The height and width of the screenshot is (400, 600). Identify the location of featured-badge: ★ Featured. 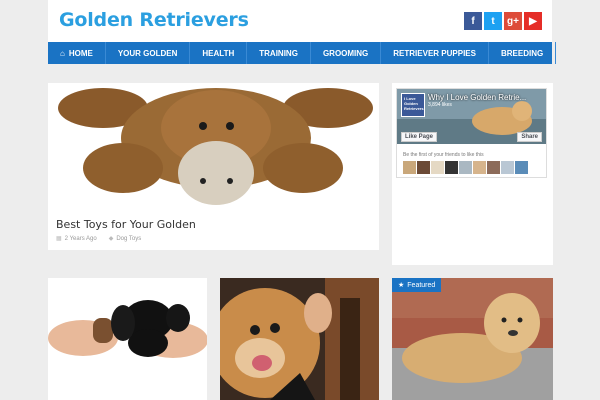
(417, 285).